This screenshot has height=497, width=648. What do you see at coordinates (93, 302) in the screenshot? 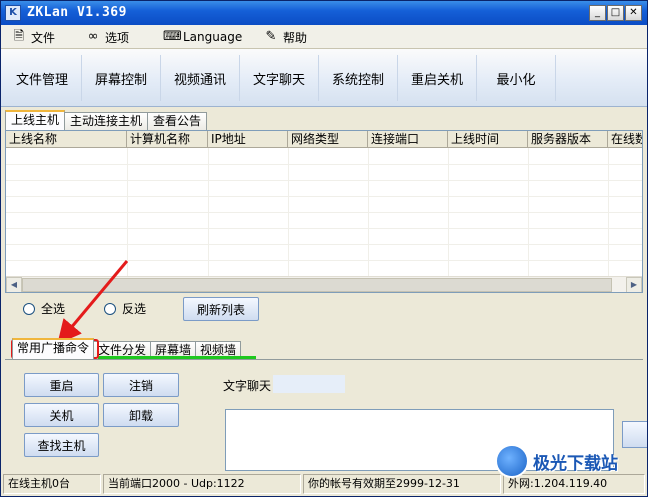
I see `annotation-arrow-icon` at bounding box center [93, 302].